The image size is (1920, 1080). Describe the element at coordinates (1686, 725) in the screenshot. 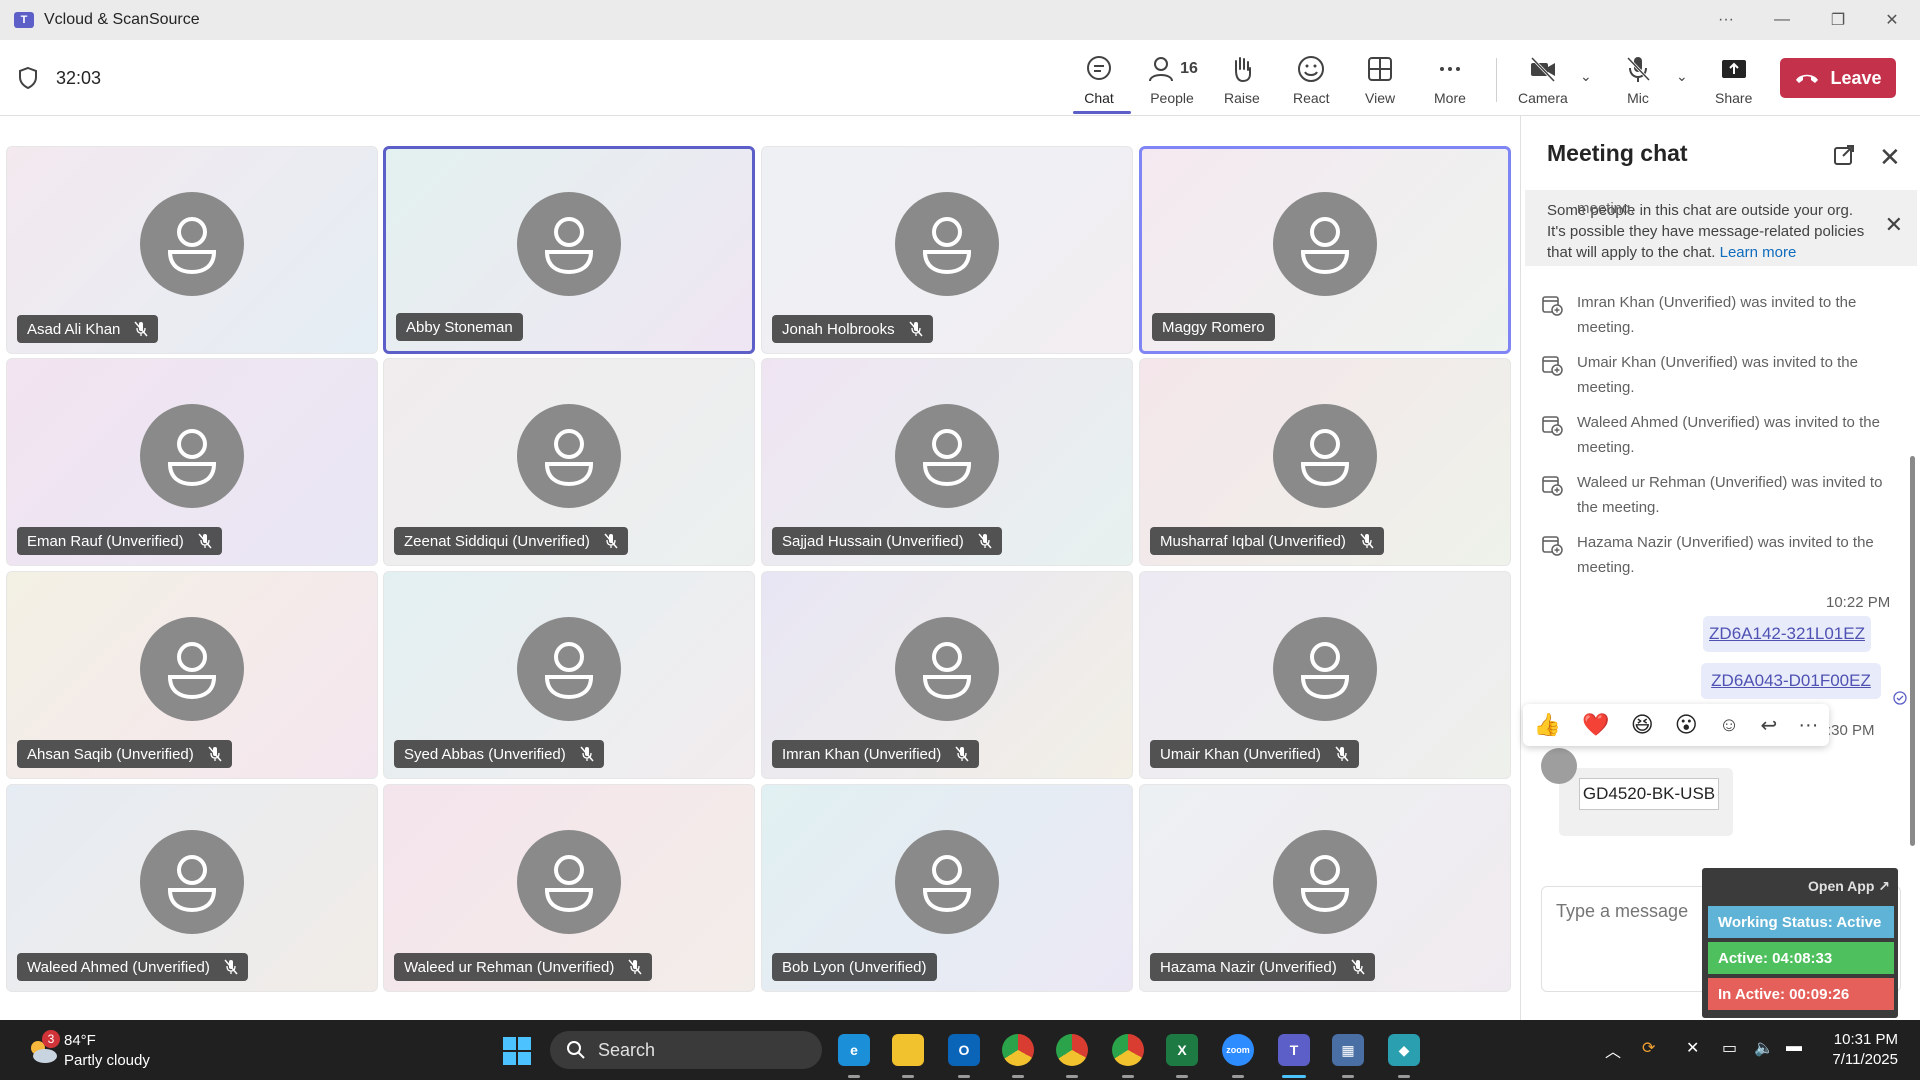

I see `surprised-reaction: 😮` at that location.